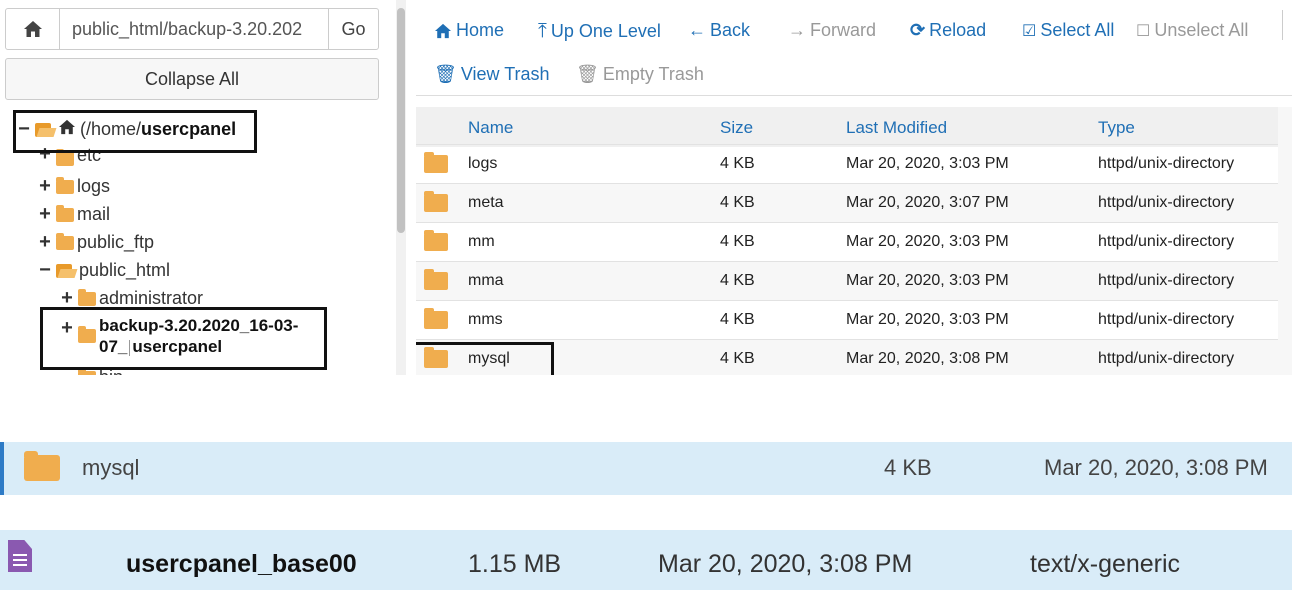 The width and height of the screenshot is (1292, 590). I want to click on file-text-icon, so click(20, 556).